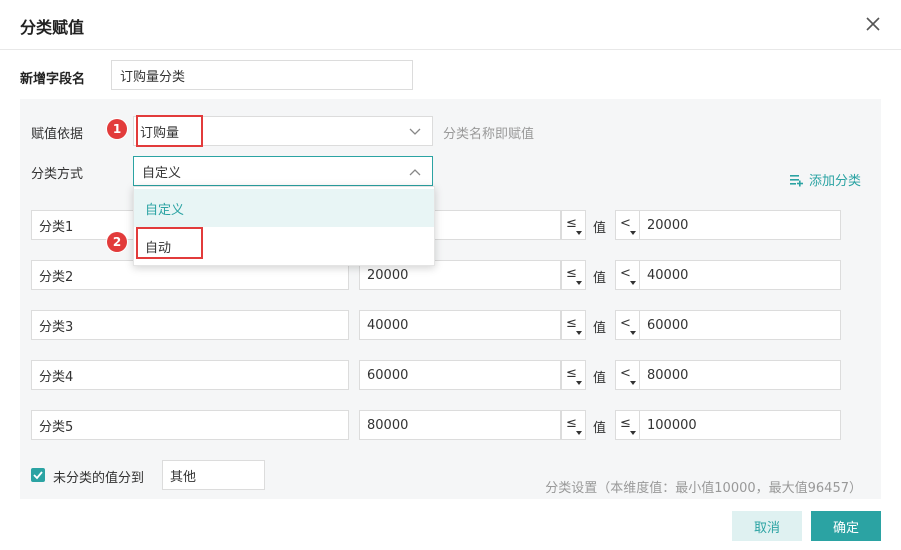 This screenshot has width=901, height=550. Describe the element at coordinates (460, 375) in the screenshot. I see `category-min-input: 60000` at that location.